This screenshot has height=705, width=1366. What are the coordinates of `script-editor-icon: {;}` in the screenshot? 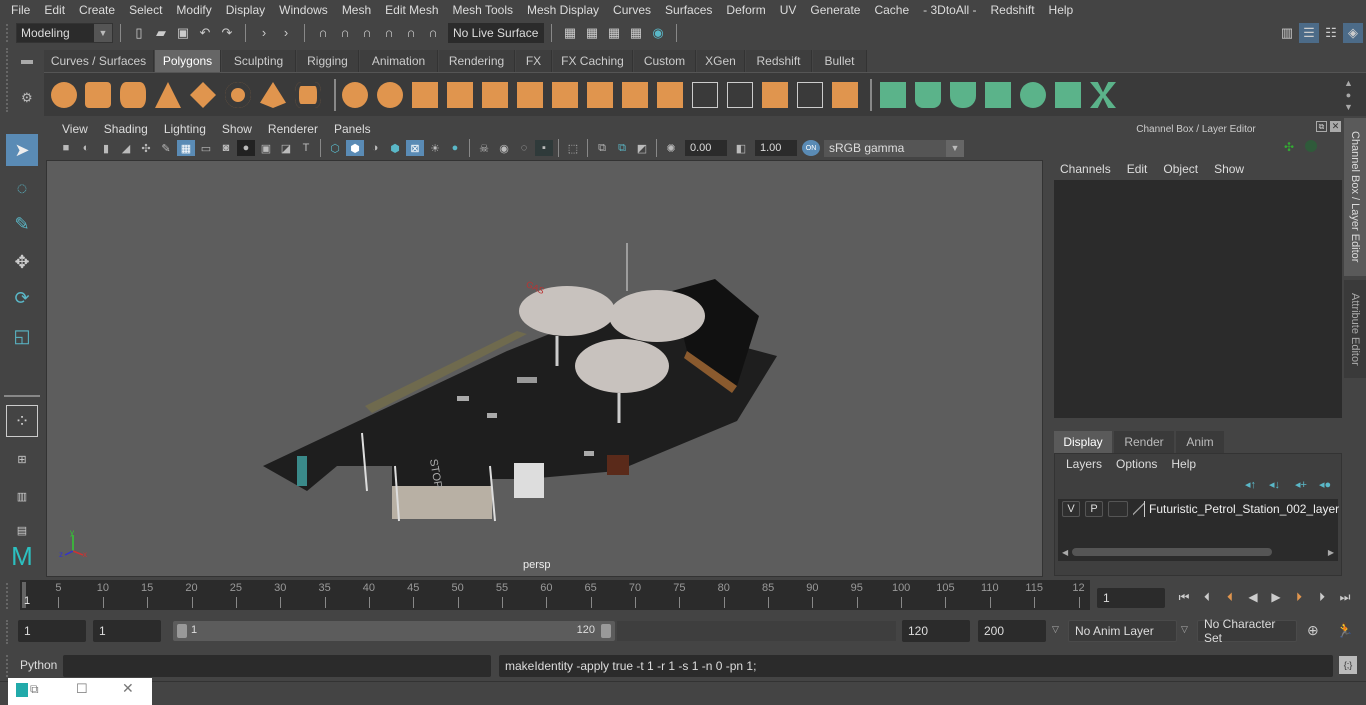 It's located at (1348, 665).